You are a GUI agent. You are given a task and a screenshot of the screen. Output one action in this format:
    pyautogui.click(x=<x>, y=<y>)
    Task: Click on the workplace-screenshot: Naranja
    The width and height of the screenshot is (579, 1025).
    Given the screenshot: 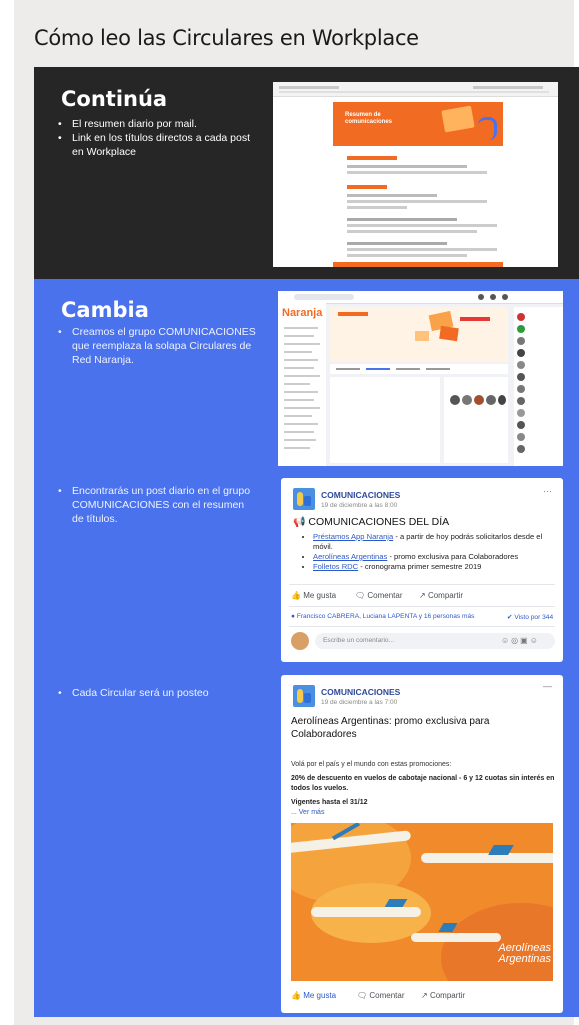 What is the action you would take?
    pyautogui.click(x=420, y=378)
    